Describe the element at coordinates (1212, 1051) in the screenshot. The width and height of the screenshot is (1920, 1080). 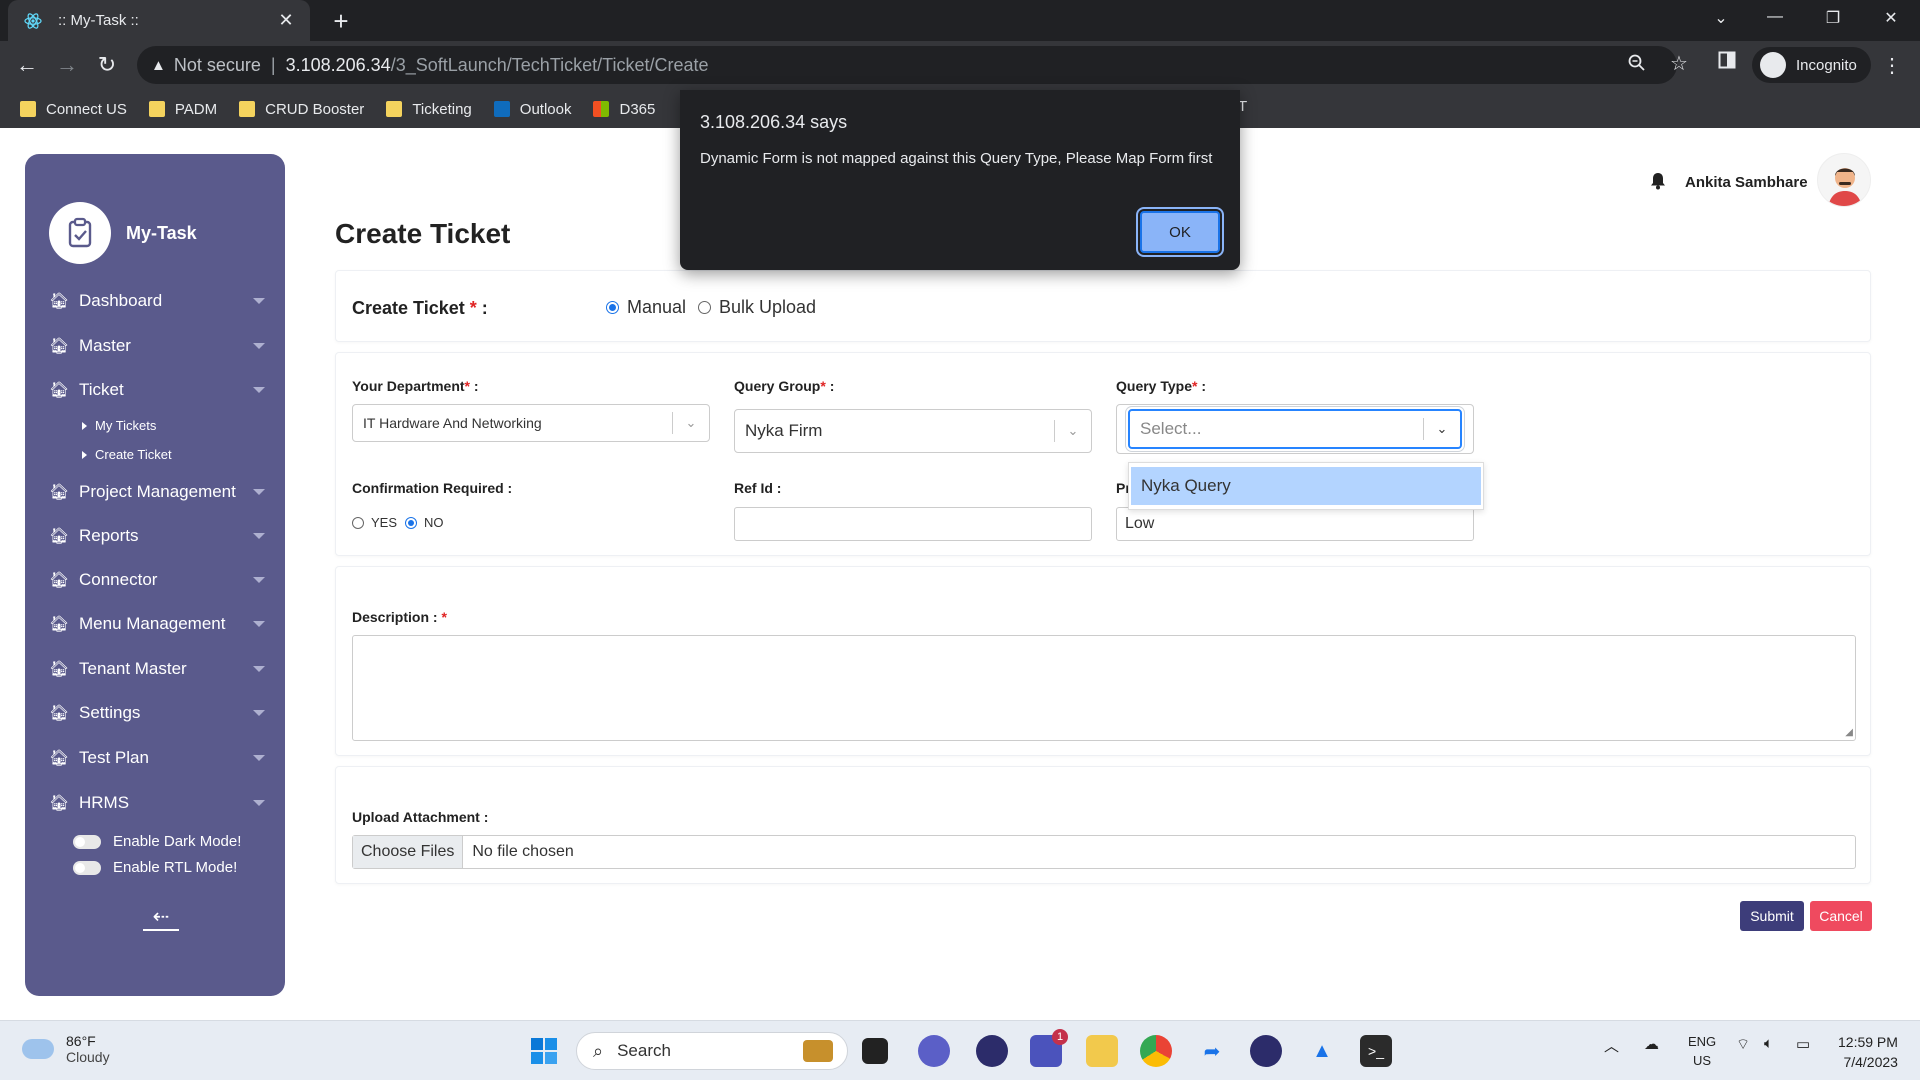
I see `share-arrow-icon: ➦` at that location.